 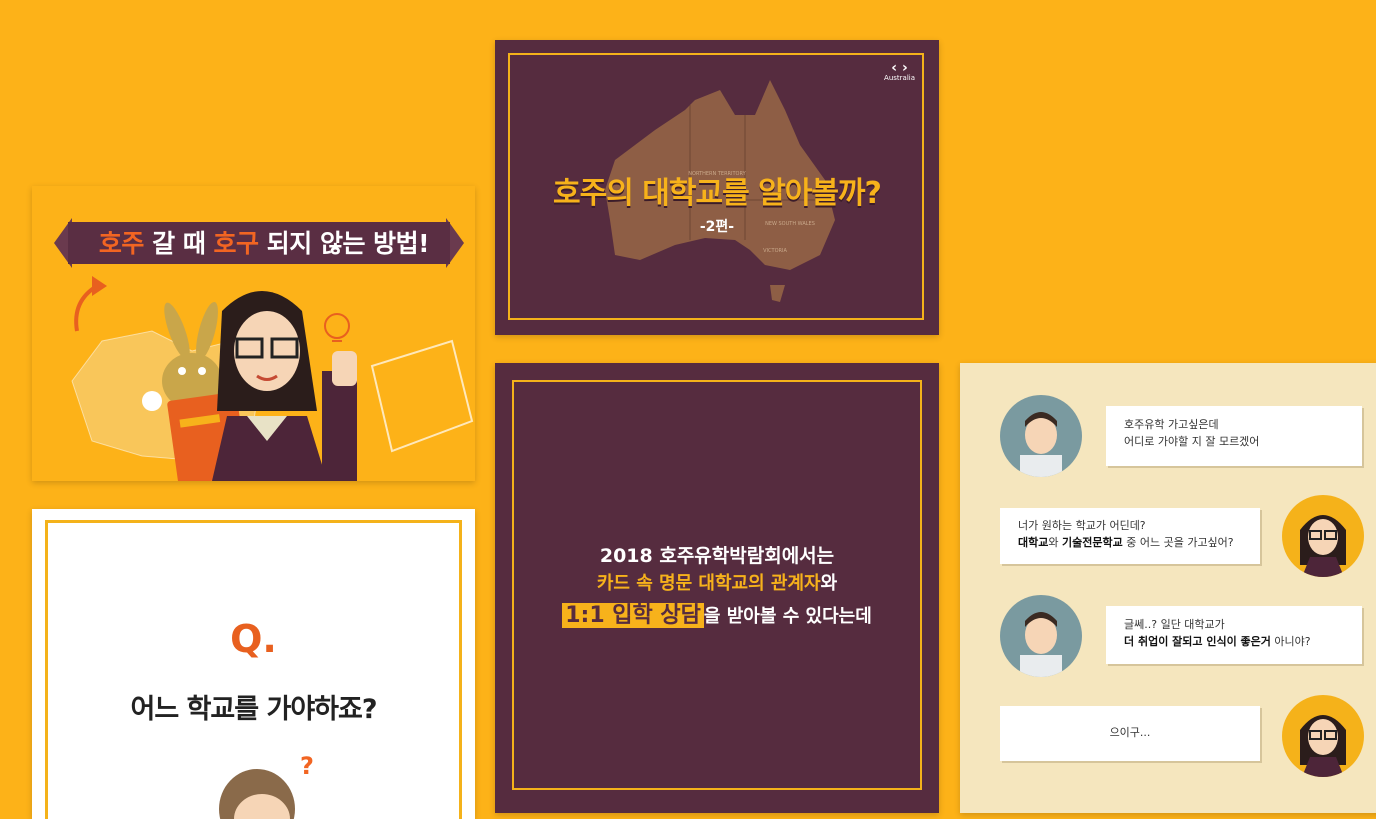 I want to click on chat-bubble: 글쎄..? 일단 대학교가 더 취업이 잘되고 인식이 좋은거 아니야?, so click(x=1234, y=635).